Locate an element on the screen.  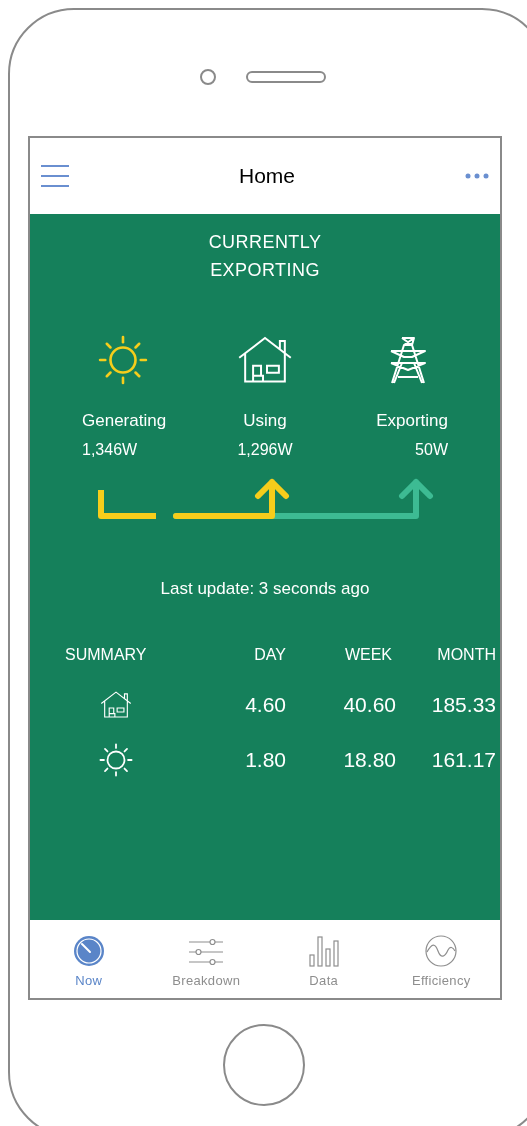
tab: Breakdown is located at coordinates (206, 959).